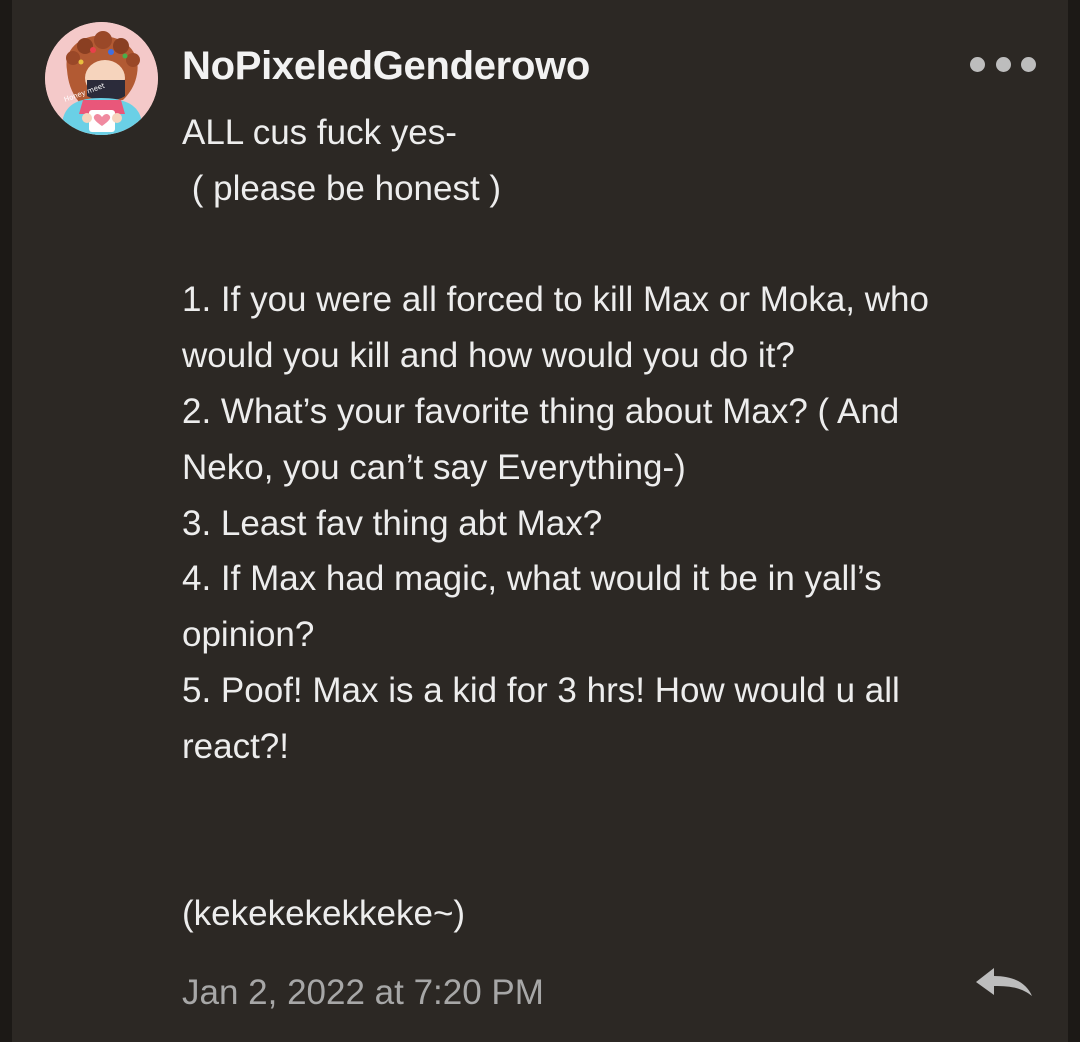  Describe the element at coordinates (342, 188) in the screenshot. I see `message-line: ( please be honest )` at that location.